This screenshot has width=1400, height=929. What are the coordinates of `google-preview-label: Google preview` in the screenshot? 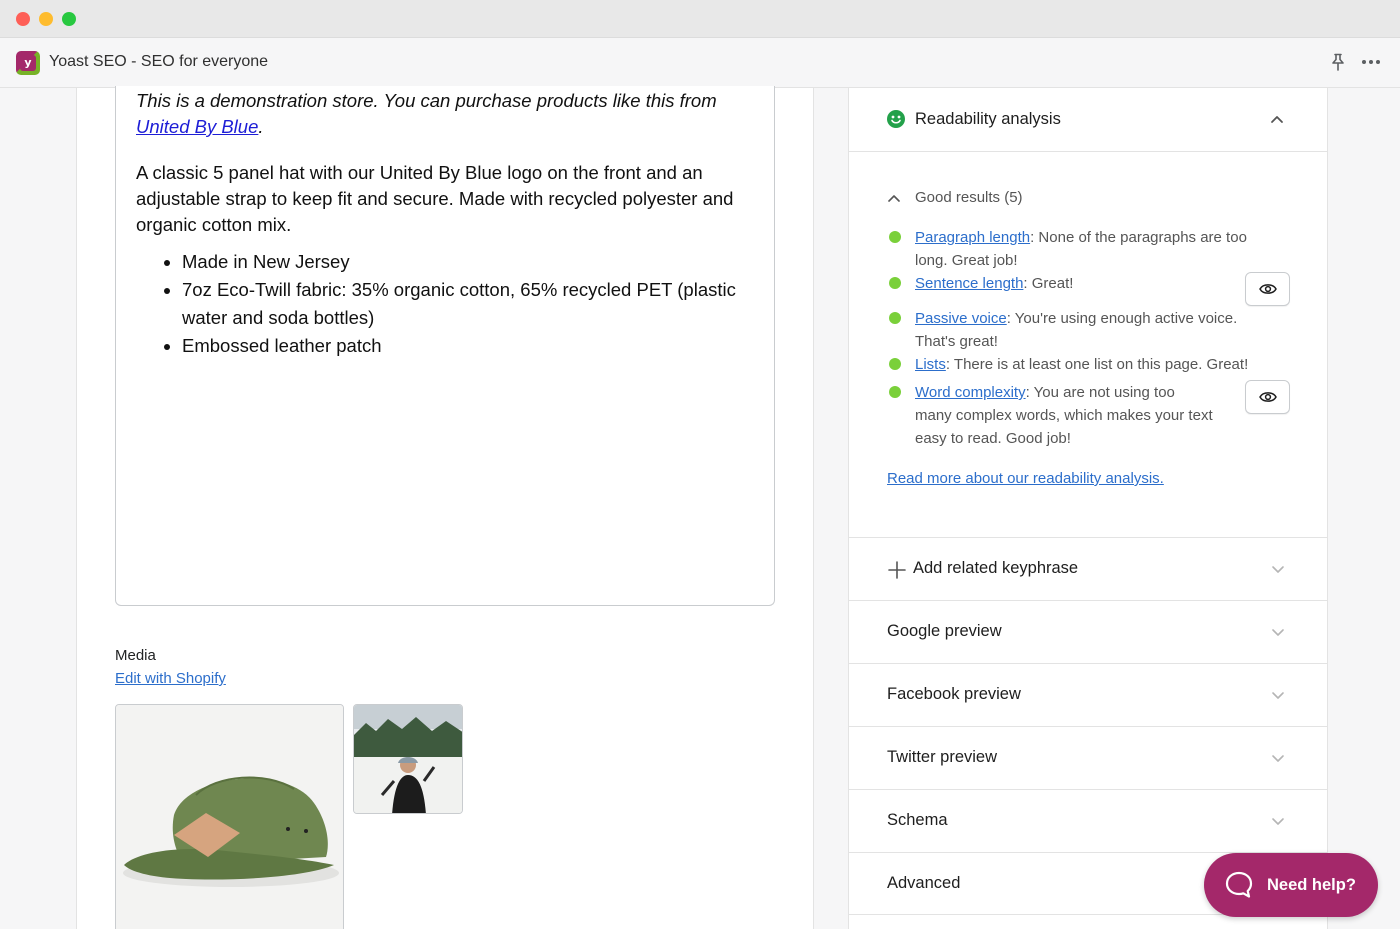 It's located at (944, 631).